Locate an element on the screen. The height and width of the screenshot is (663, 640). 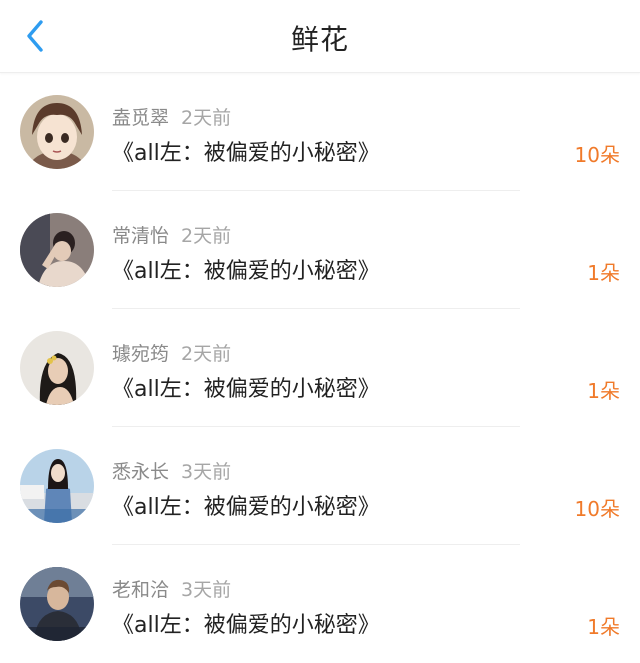
user-name: 常清怡 is located at coordinates (141, 236).